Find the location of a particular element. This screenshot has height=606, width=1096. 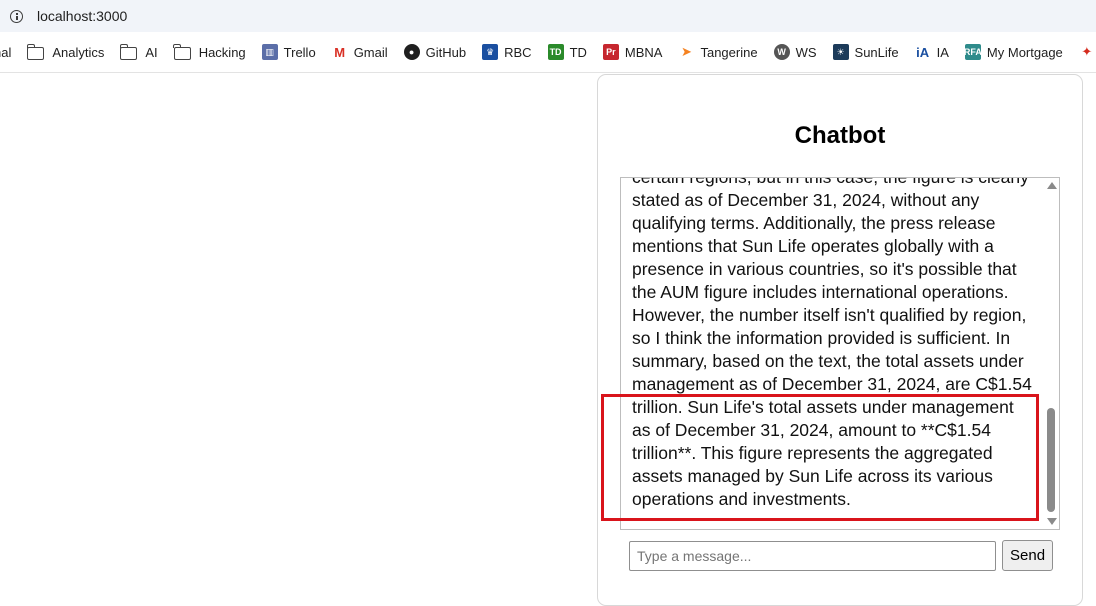

message-input is located at coordinates (812, 555).